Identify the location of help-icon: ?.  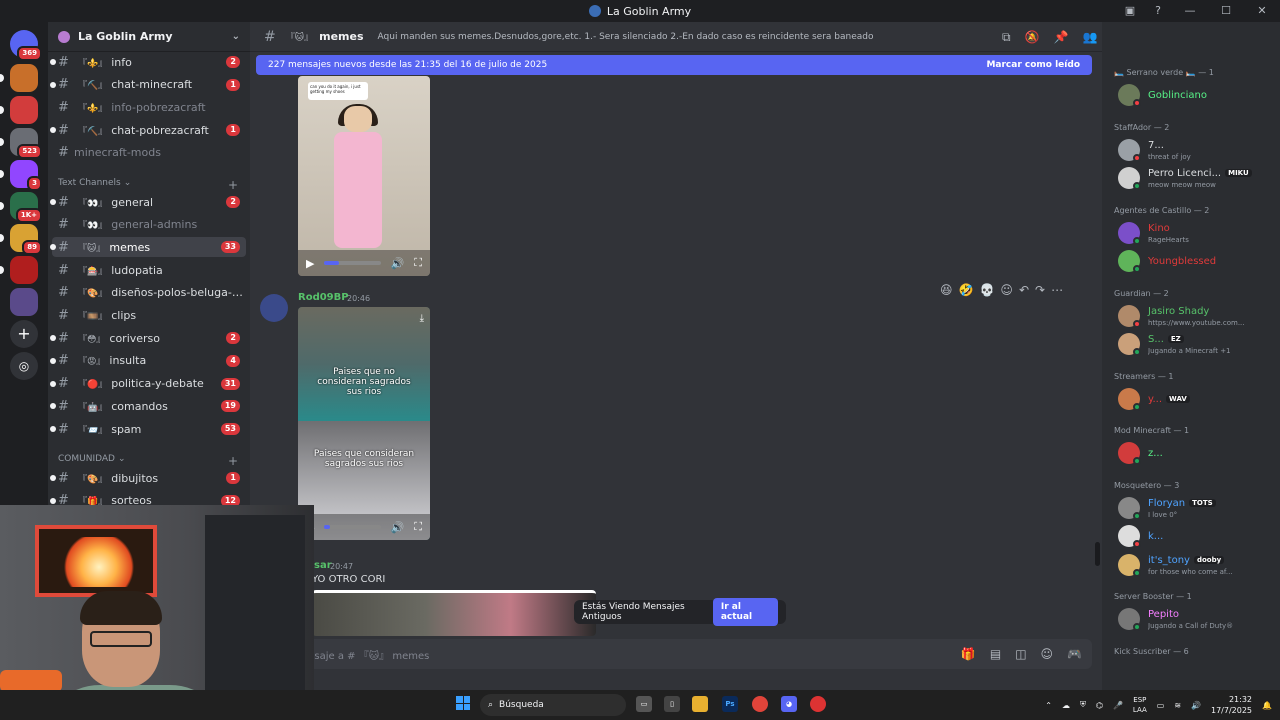
(1158, 11).